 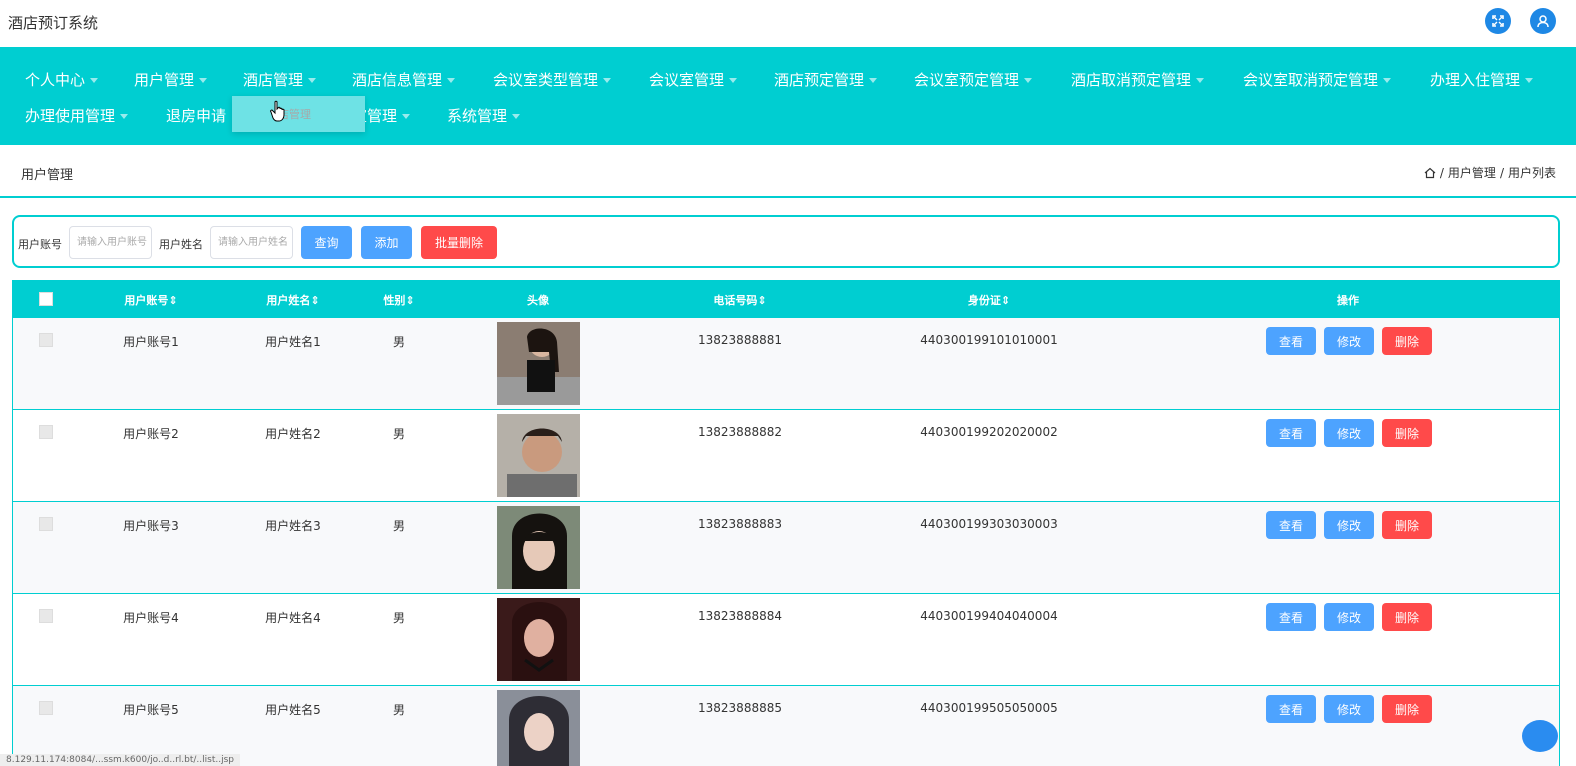 I want to click on nav-room-booking: 会议室预定管理, so click(x=973, y=79).